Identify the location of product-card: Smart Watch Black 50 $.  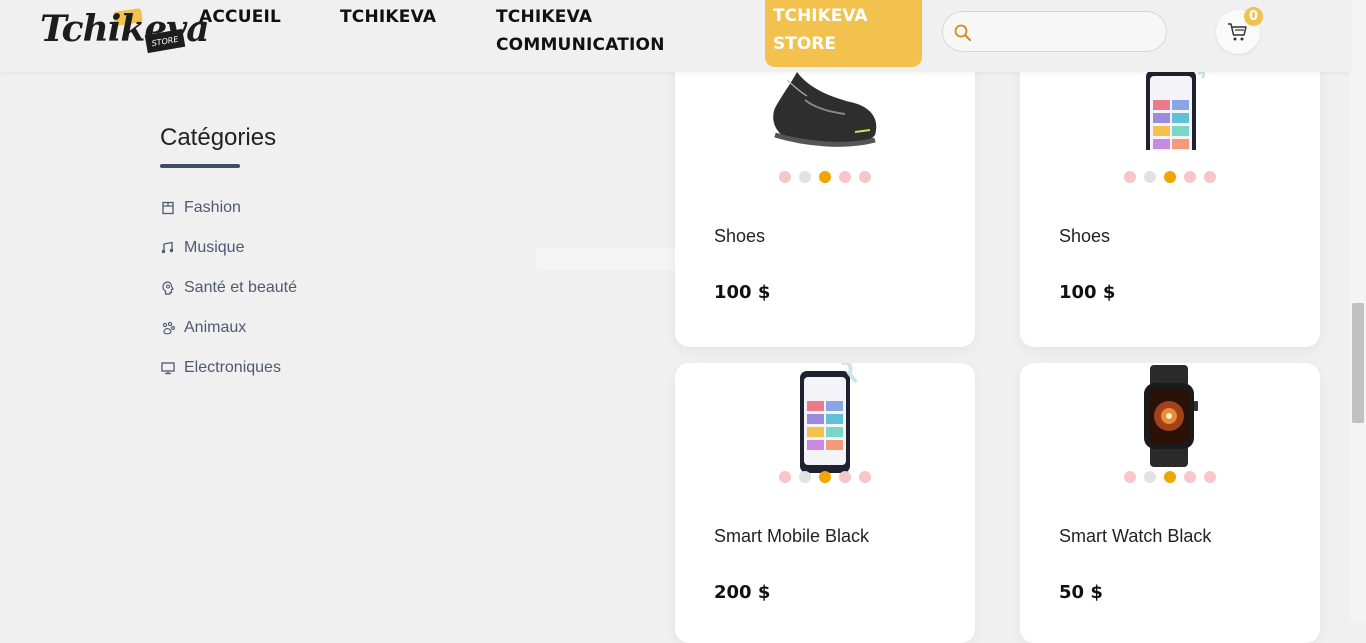
(1170, 503).